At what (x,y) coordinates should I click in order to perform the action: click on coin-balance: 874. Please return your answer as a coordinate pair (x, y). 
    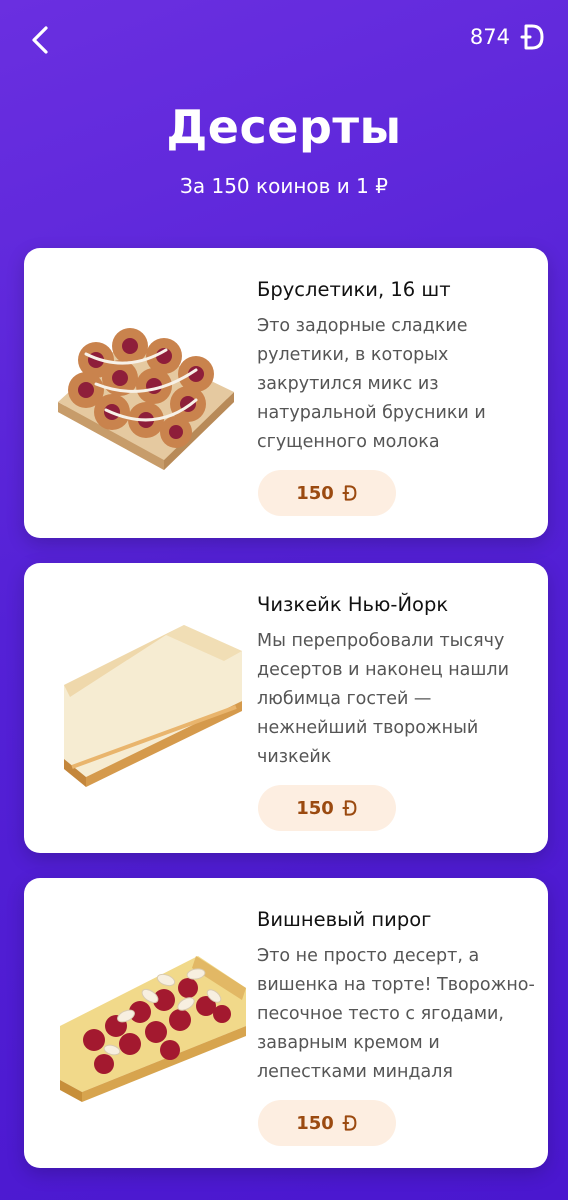
    Looking at the image, I should click on (508, 37).